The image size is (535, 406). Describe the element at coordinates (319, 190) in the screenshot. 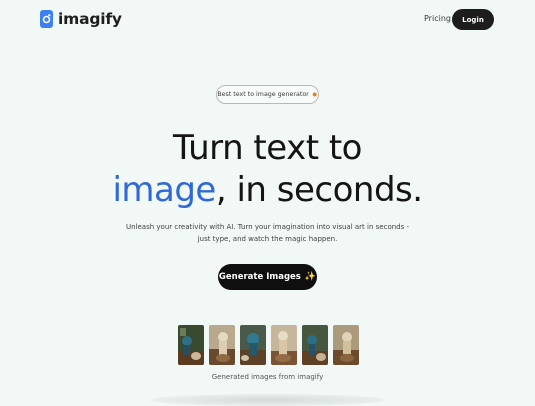

I see `hero-title-rest: , in seconds.` at that location.